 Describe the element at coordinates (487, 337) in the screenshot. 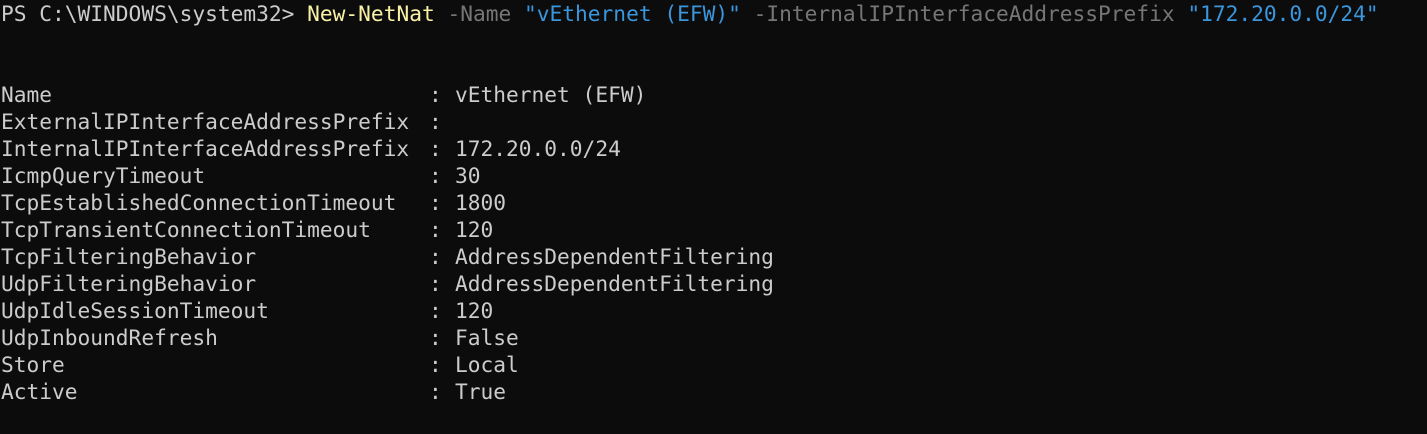

I see `property-value: False` at that location.